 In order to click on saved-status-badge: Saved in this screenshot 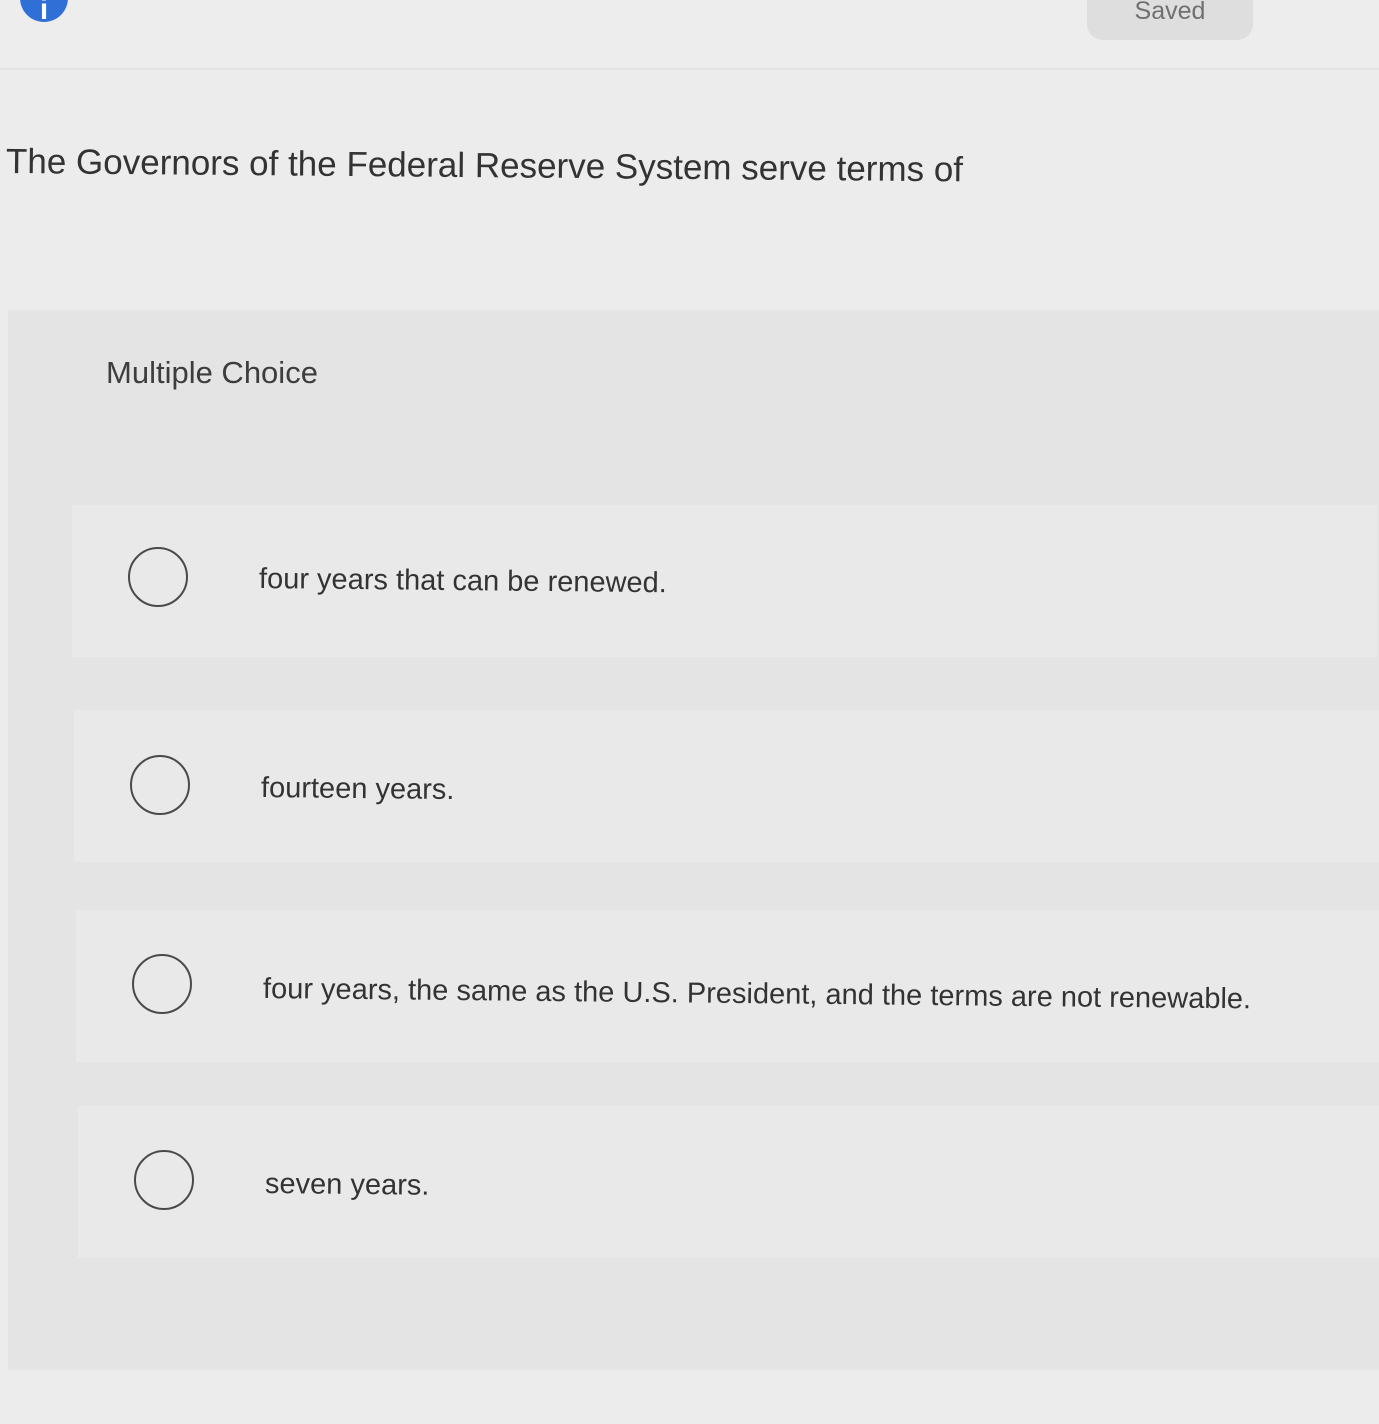, I will do `click(1170, 20)`.